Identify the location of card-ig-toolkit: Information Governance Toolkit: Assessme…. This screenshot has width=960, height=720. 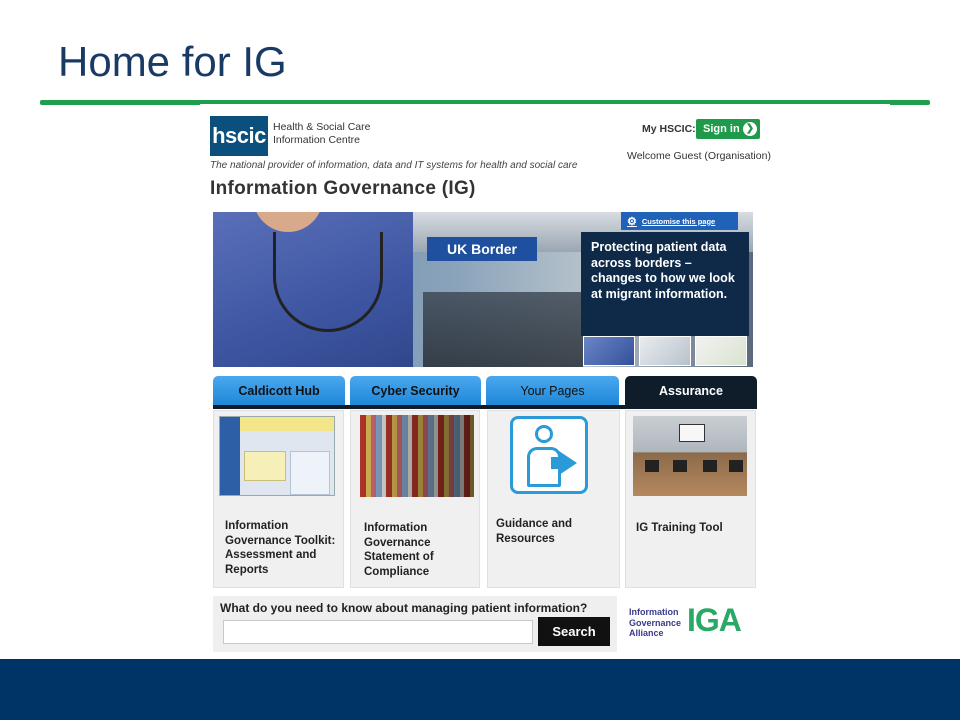
(278, 499).